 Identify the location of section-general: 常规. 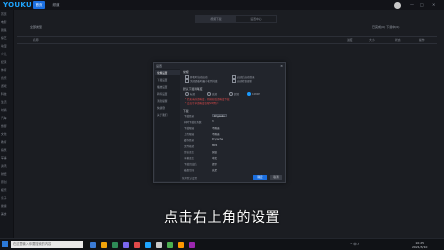
(186, 72).